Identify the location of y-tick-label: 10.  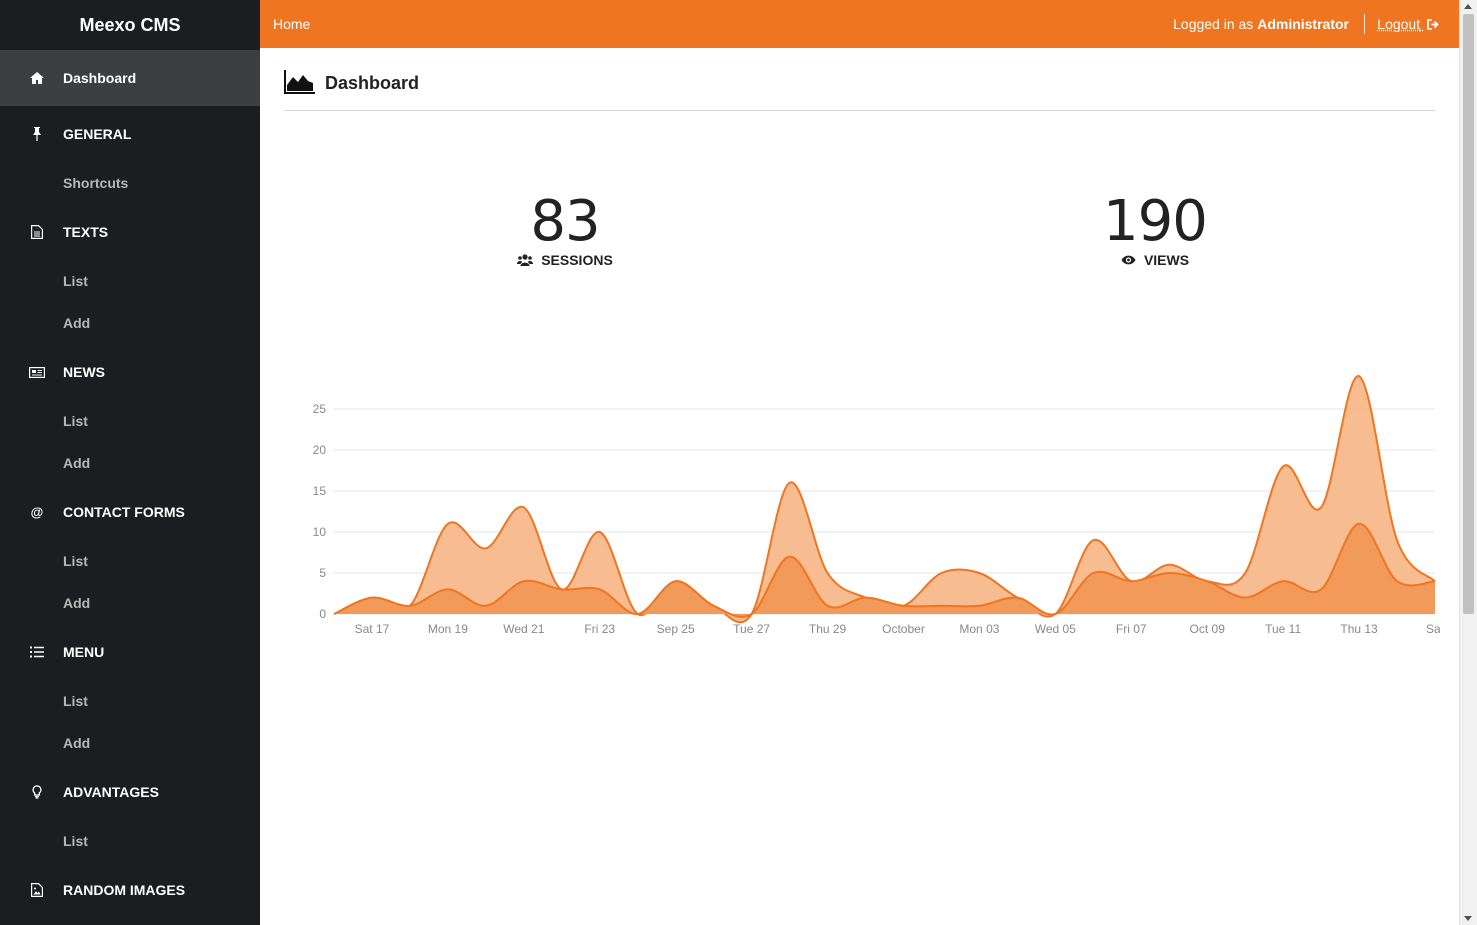
(320, 532).